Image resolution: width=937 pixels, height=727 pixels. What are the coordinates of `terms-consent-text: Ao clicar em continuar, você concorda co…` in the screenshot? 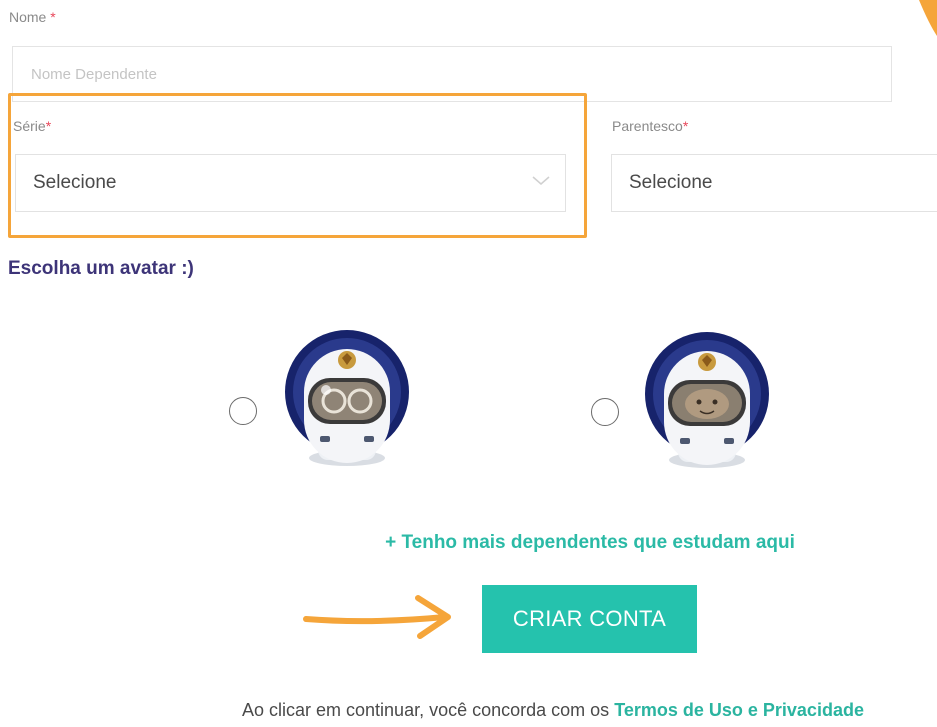 It's located at (553, 710).